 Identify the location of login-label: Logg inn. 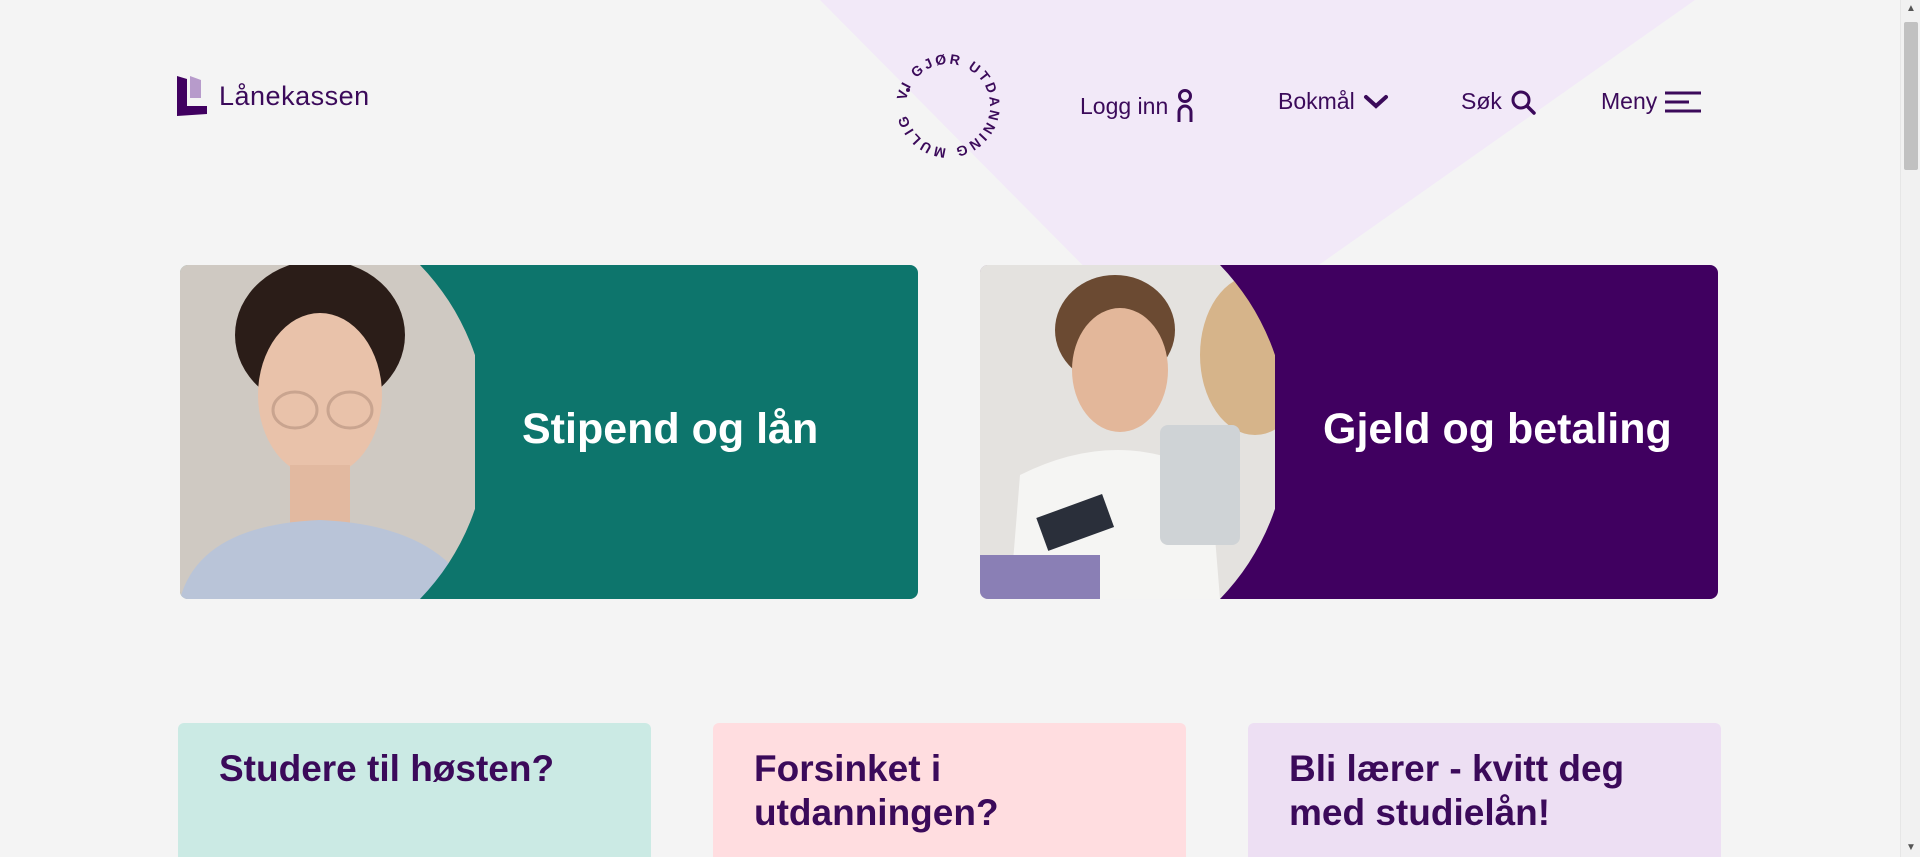
(1124, 105).